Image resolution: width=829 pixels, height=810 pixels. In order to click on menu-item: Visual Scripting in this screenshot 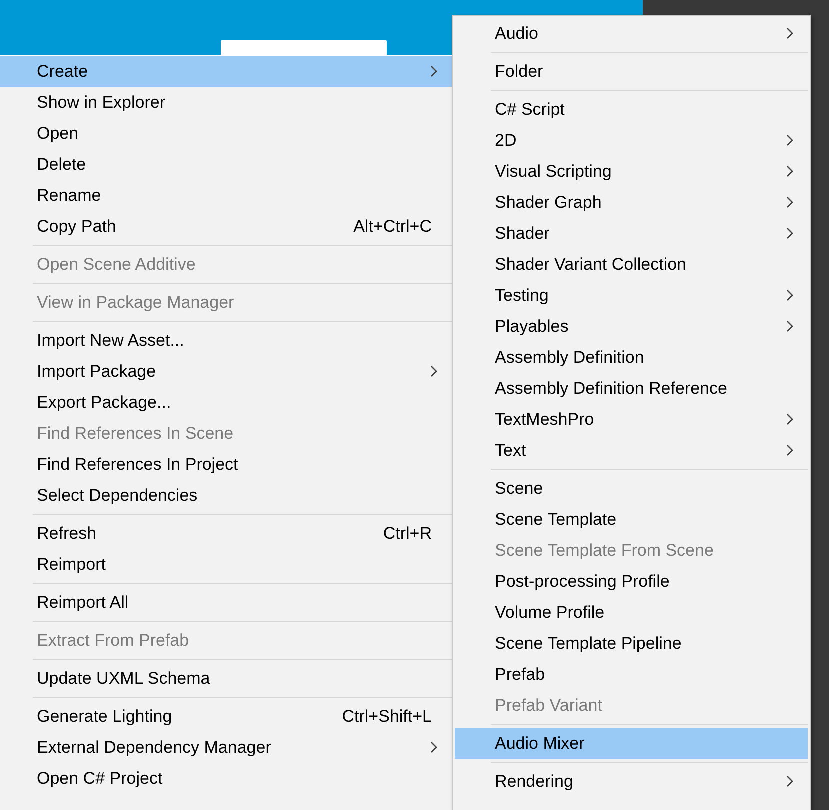, I will do `click(631, 171)`.